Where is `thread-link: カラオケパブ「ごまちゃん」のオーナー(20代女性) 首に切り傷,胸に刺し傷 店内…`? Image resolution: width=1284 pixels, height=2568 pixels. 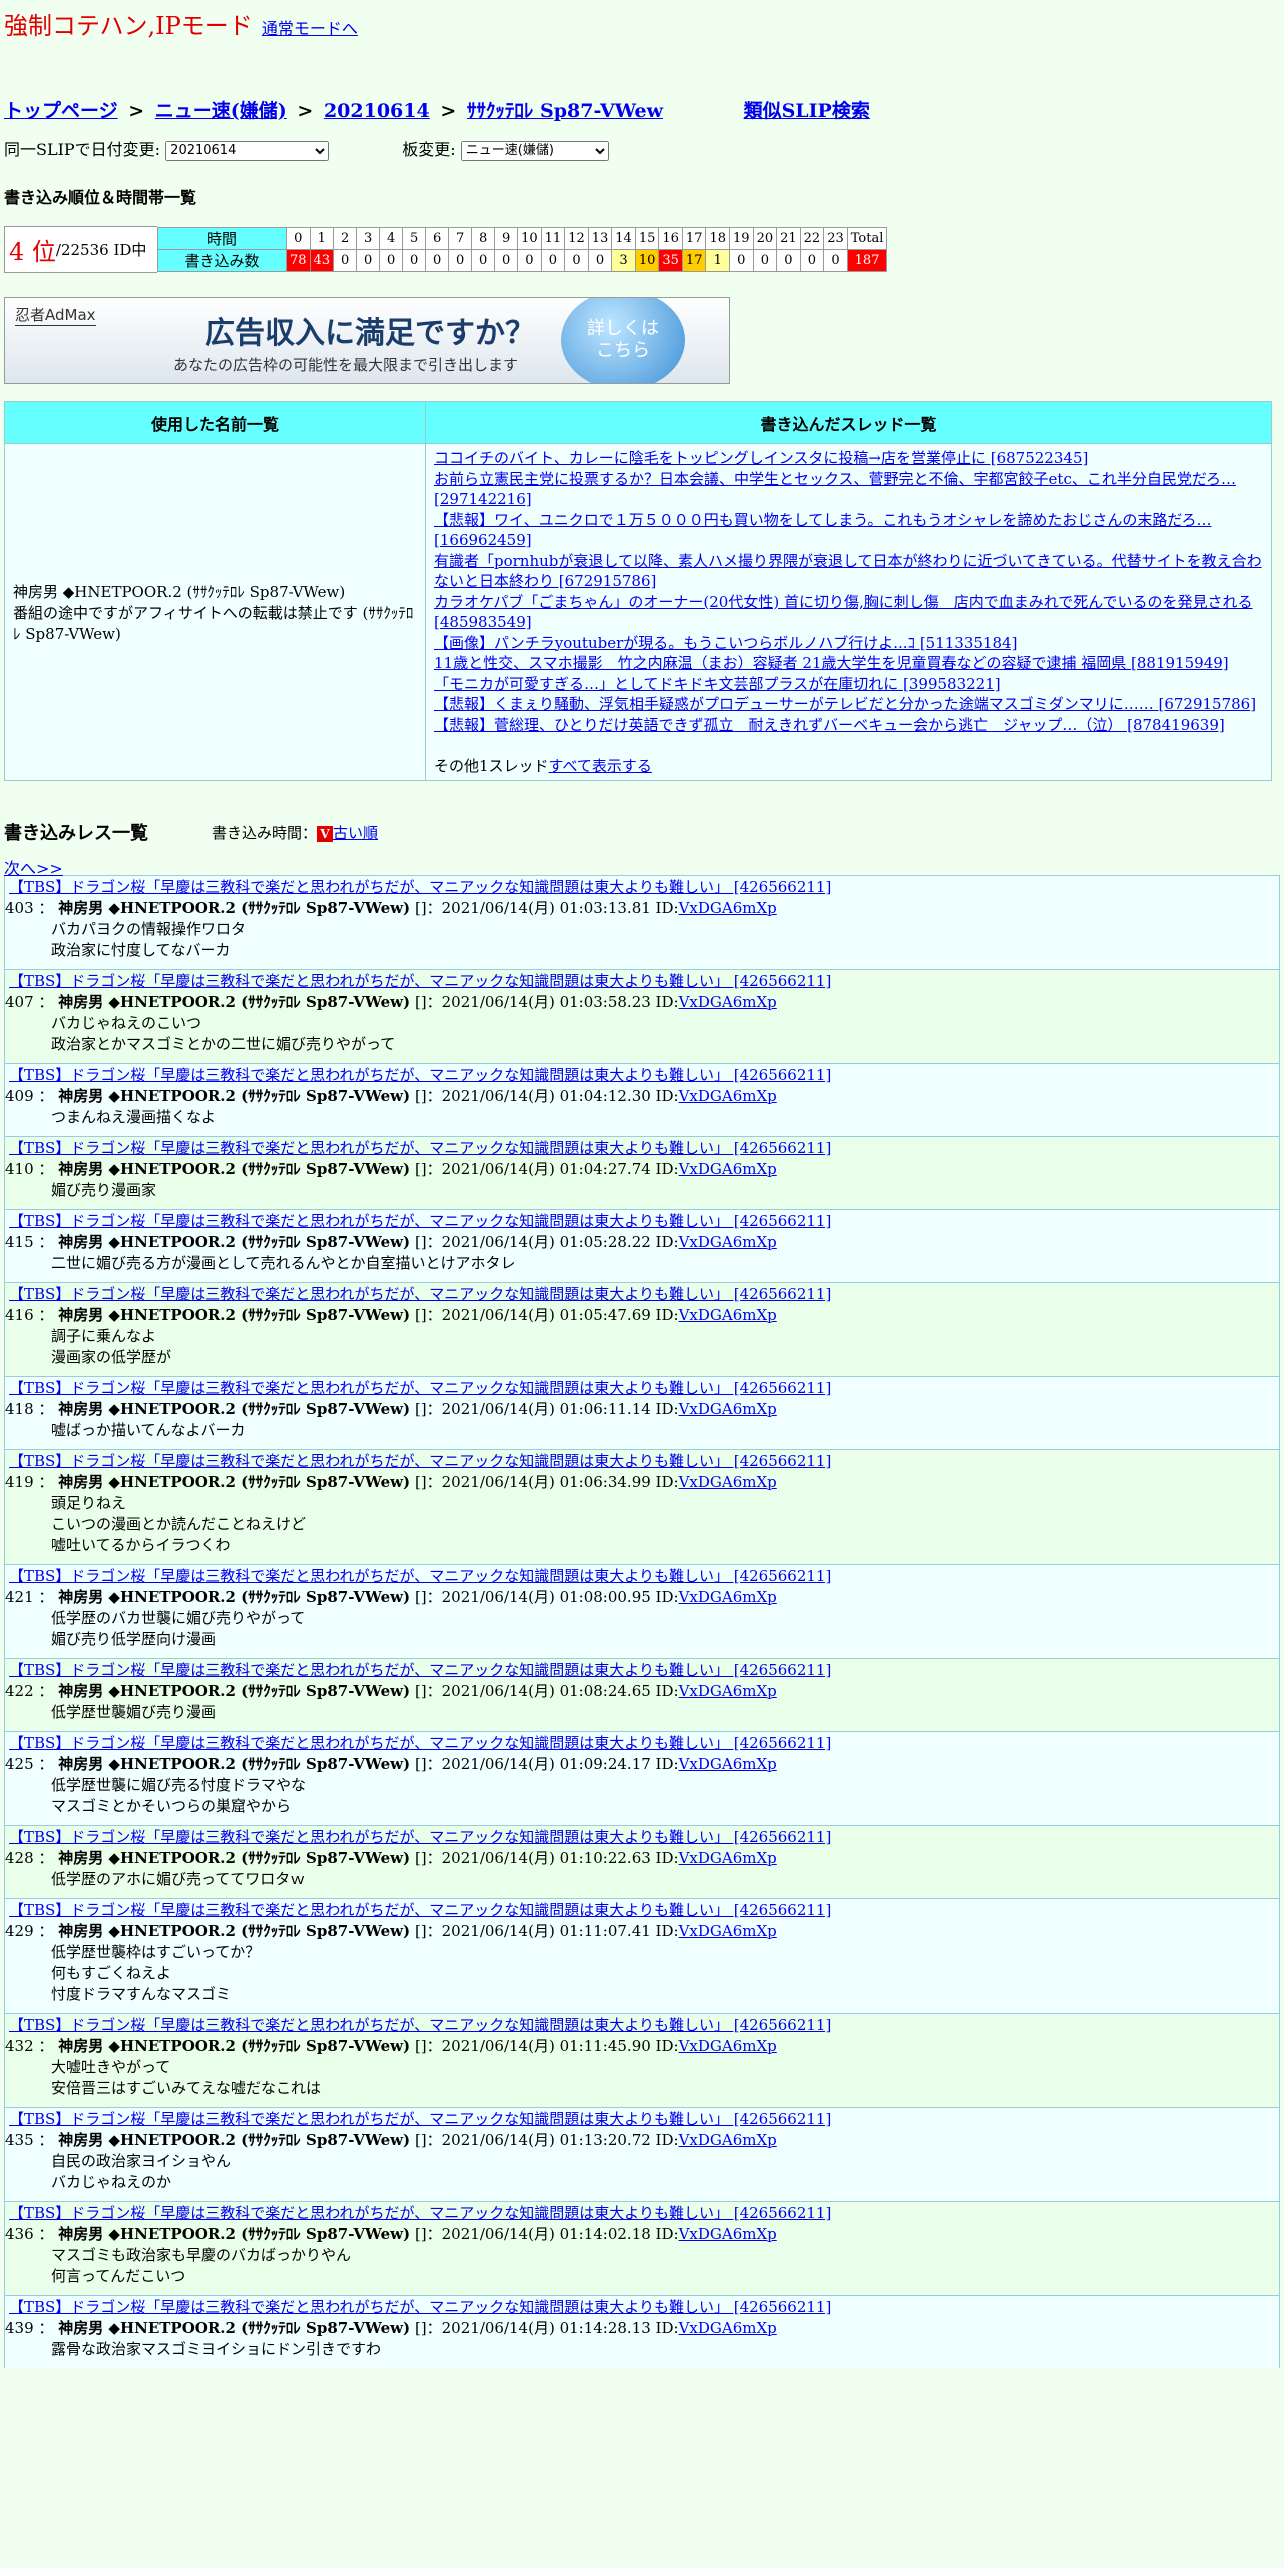
thread-link: カラオケパブ「ごまちゃん」のオーナー(20代女性) 首に切り傷,胸に刺し傷 店内… is located at coordinates (848, 612).